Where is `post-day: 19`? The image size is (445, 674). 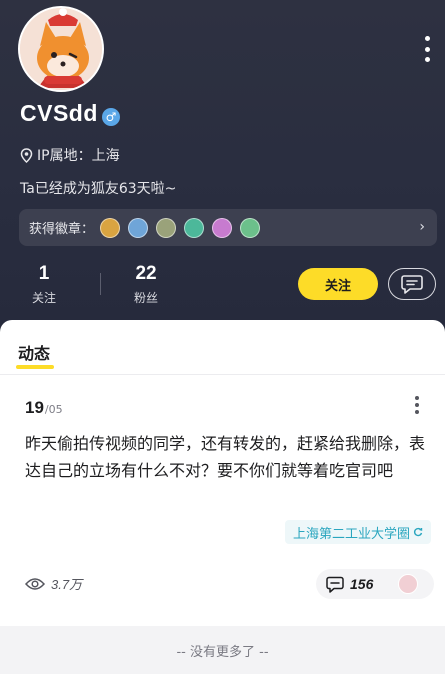 post-day: 19 is located at coordinates (34, 407).